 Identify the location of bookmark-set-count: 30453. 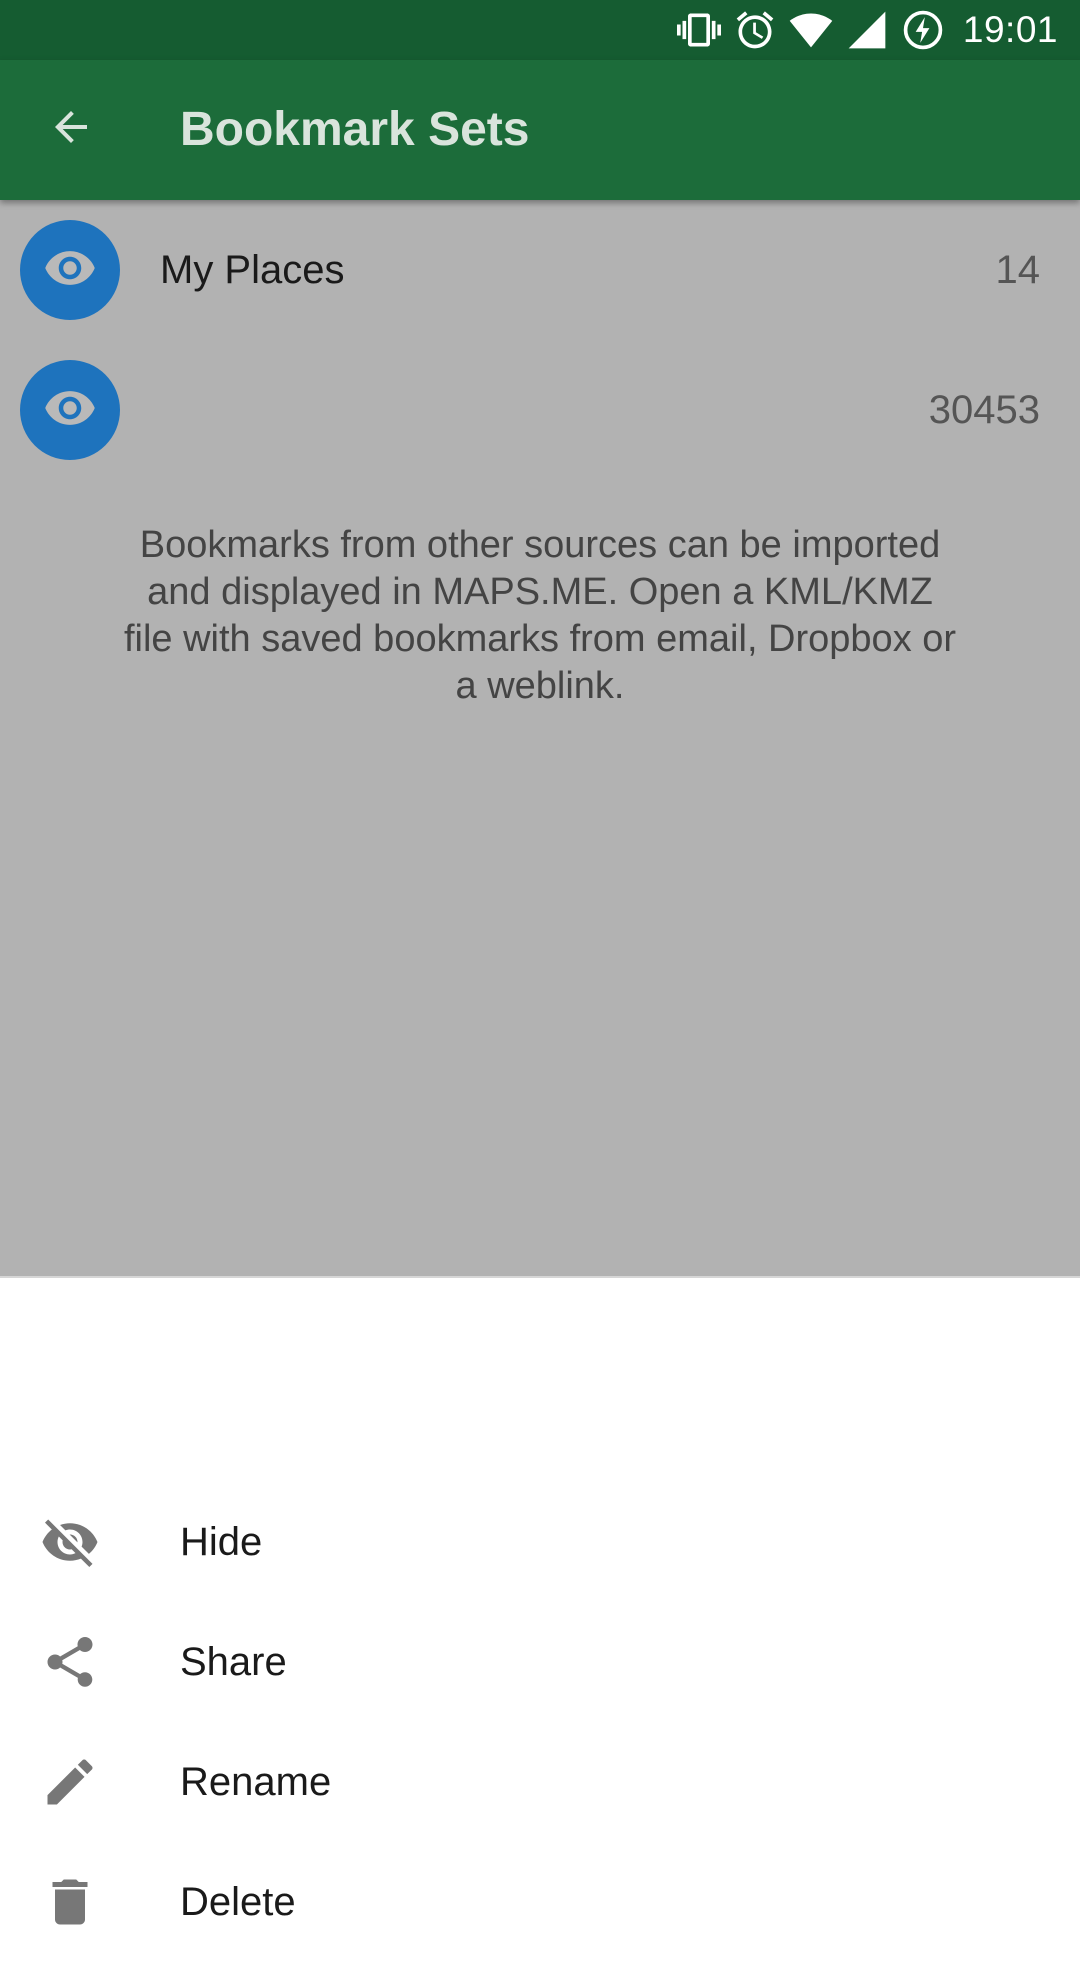
(984, 410).